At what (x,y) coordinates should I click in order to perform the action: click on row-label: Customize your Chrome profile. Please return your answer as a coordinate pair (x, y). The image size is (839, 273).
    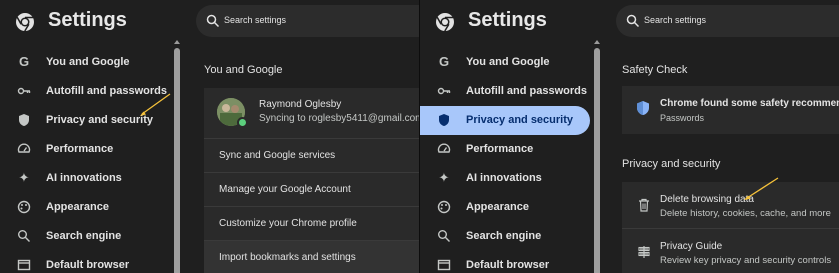
    Looking at the image, I should click on (288, 223).